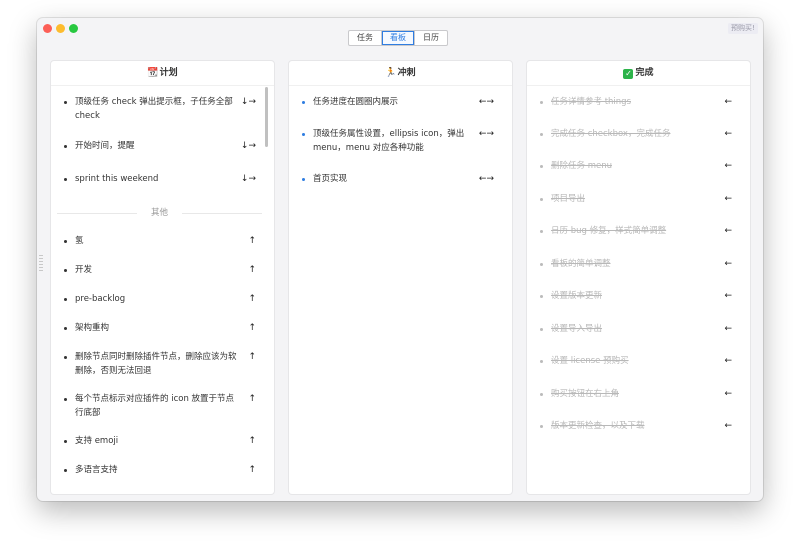  I want to click on divider-line, so click(222, 213).